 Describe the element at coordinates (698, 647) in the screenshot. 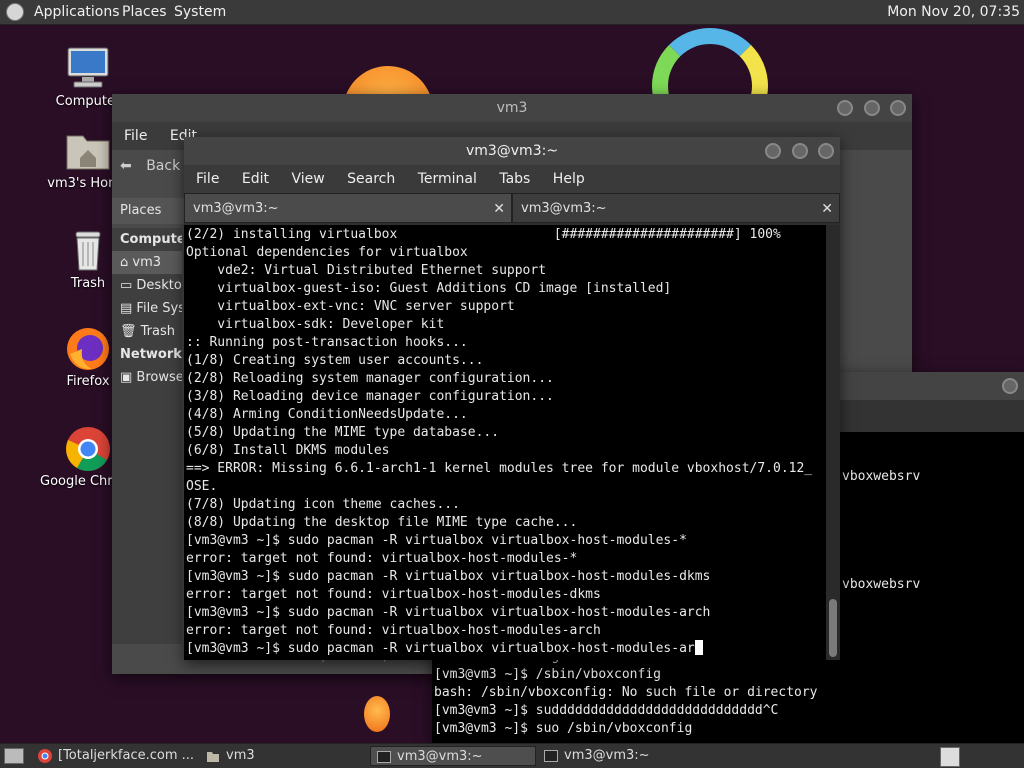

I see `text-cursor` at that location.